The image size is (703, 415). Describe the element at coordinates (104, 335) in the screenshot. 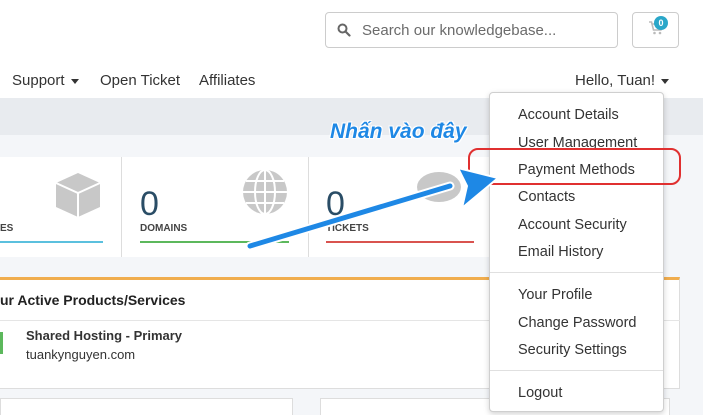

I see `service-name: Shared Hosting - Primary` at that location.